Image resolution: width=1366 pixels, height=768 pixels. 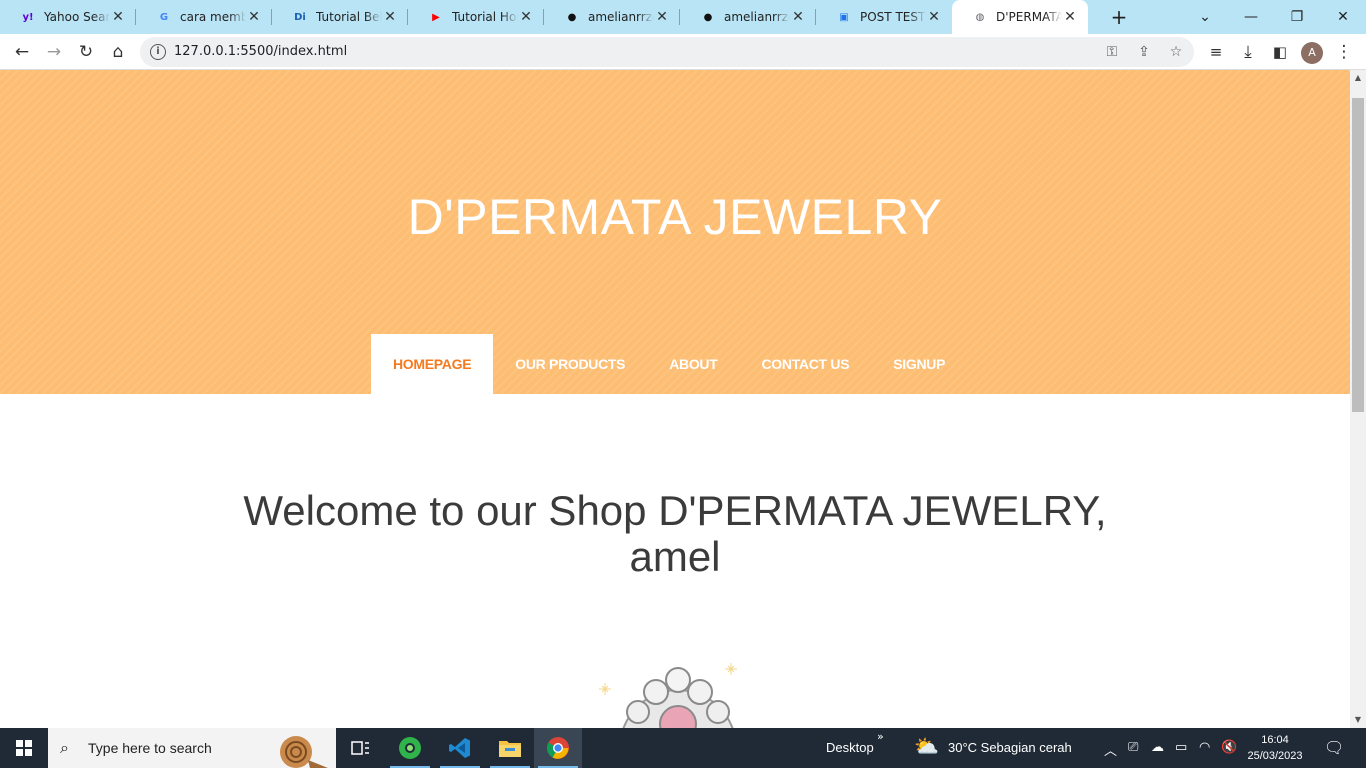 I want to click on browser-tab: Gcara memberi✕, so click(x=204, y=17).